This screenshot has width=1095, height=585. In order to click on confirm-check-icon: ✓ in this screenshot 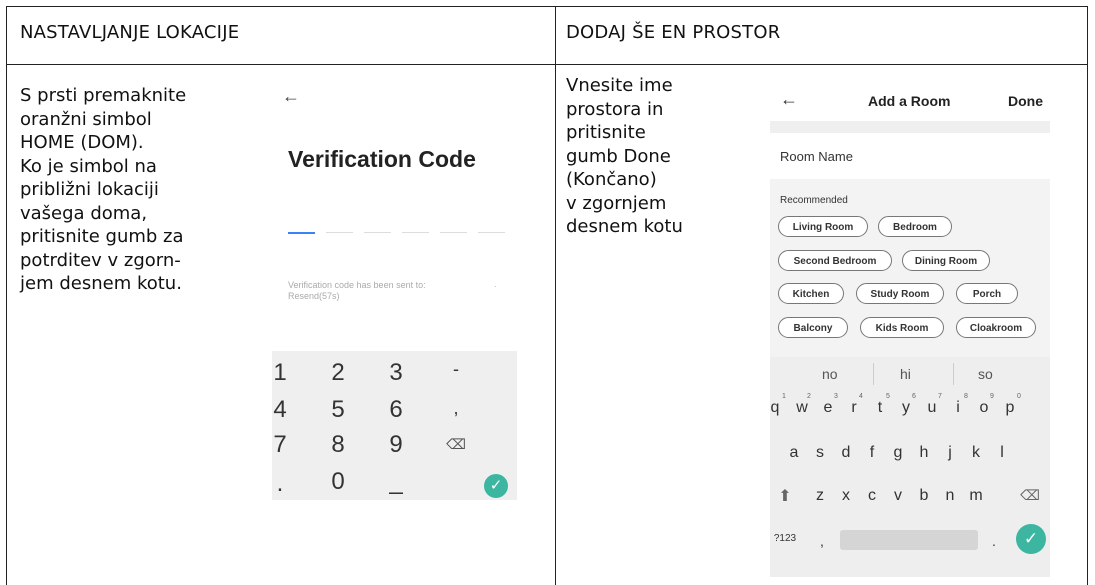, I will do `click(496, 486)`.